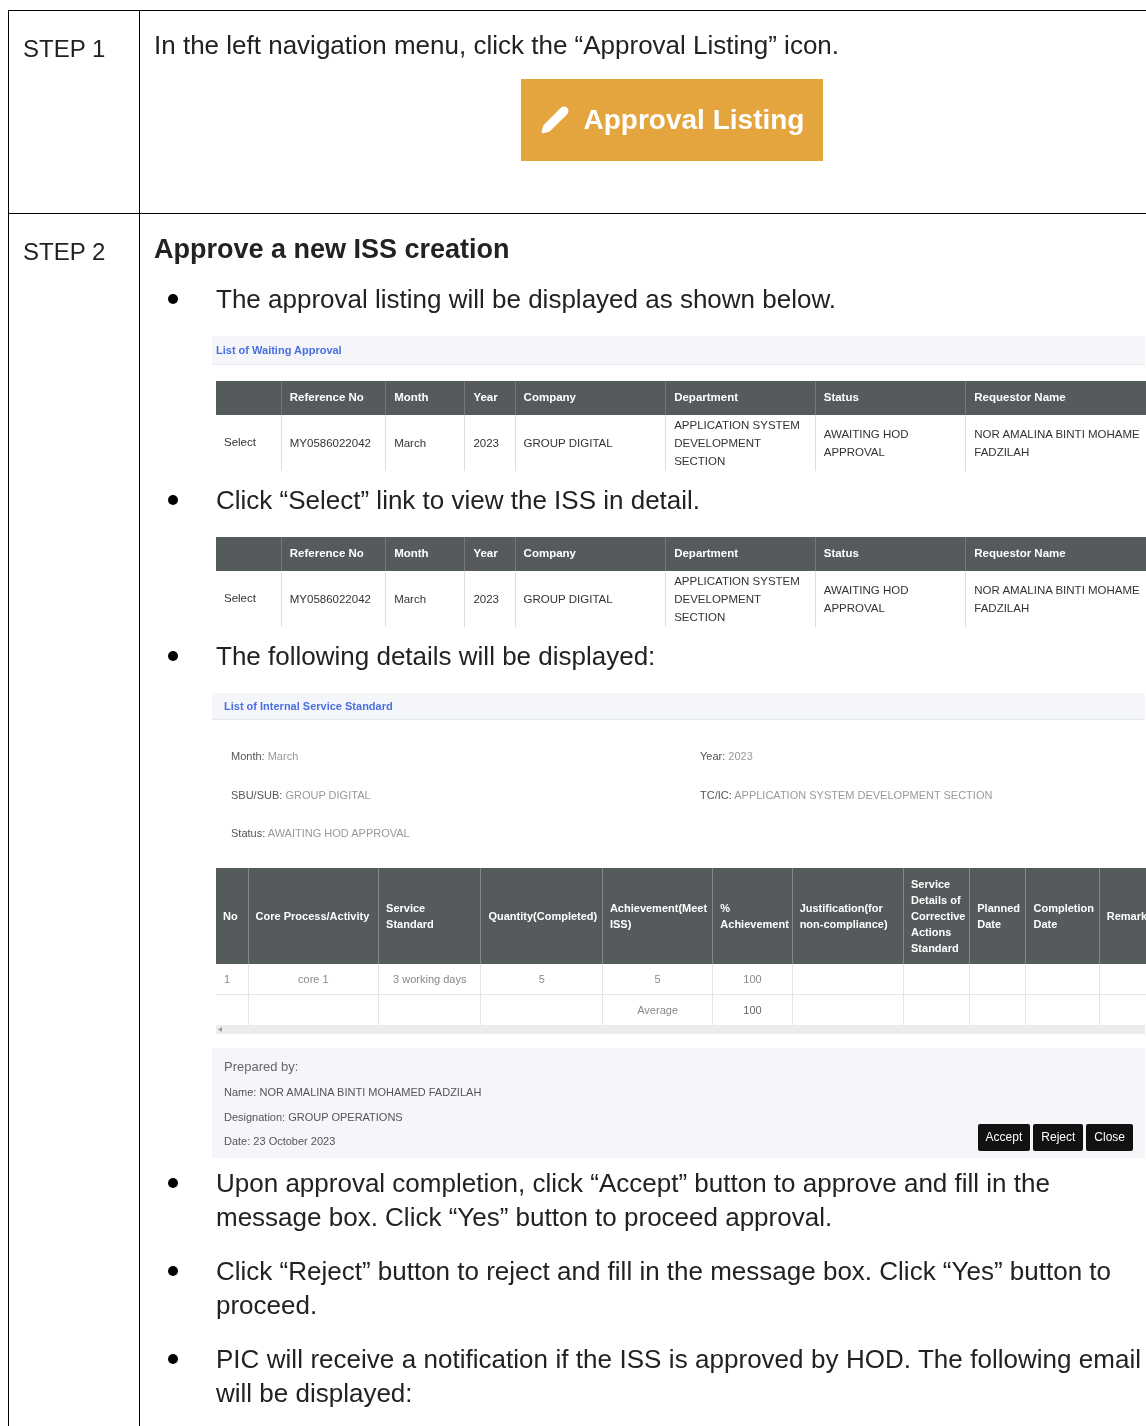  What do you see at coordinates (752, 915) in the screenshot?
I see `table-header-cell: % Achievement` at bounding box center [752, 915].